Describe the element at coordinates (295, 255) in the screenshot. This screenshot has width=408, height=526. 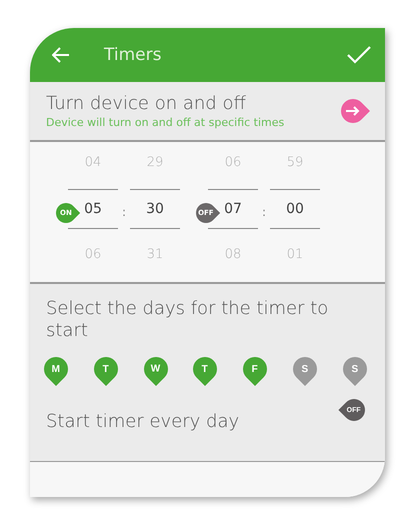
I see `minute-option: 01` at that location.